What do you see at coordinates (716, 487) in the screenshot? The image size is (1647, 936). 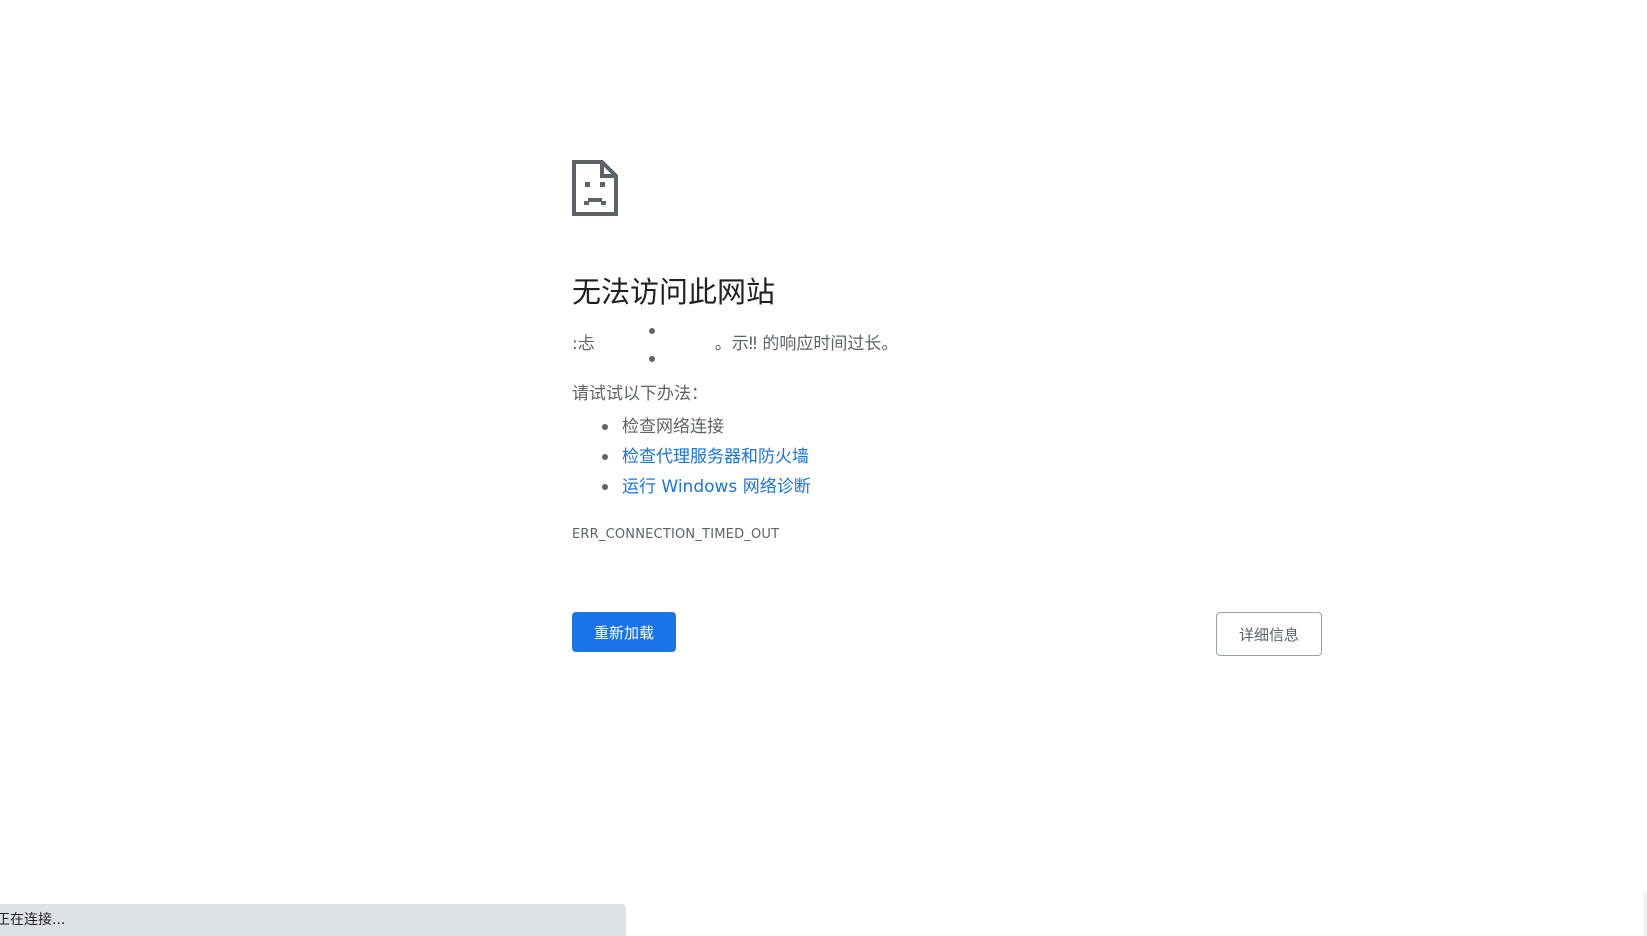 I see `suggestion-windows-diagnostics-link: 运行 Windows 网络诊断` at bounding box center [716, 487].